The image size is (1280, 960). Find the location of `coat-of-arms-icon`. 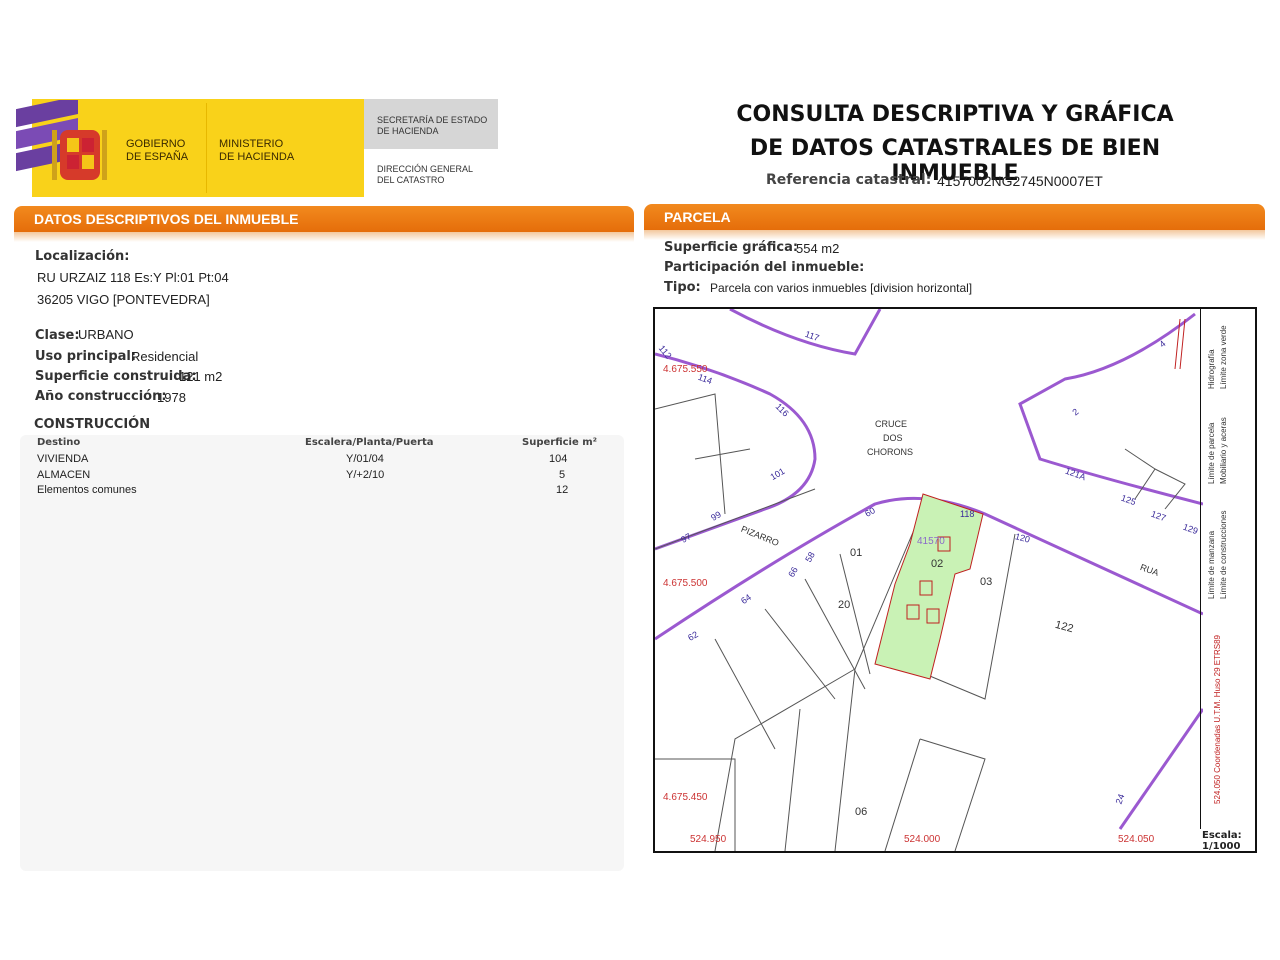

coat-of-arms-icon is located at coordinates (61, 140).